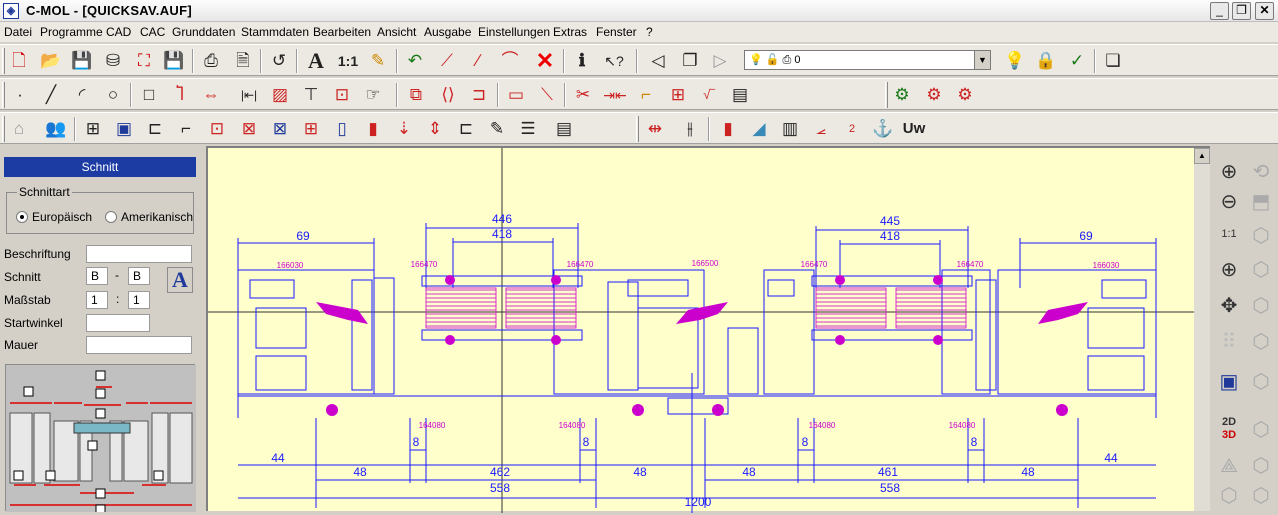 The width and height of the screenshot is (1278, 515). Describe the element at coordinates (1261, 496) in the screenshot. I see `cube-view-8-icon: ⬡` at that location.